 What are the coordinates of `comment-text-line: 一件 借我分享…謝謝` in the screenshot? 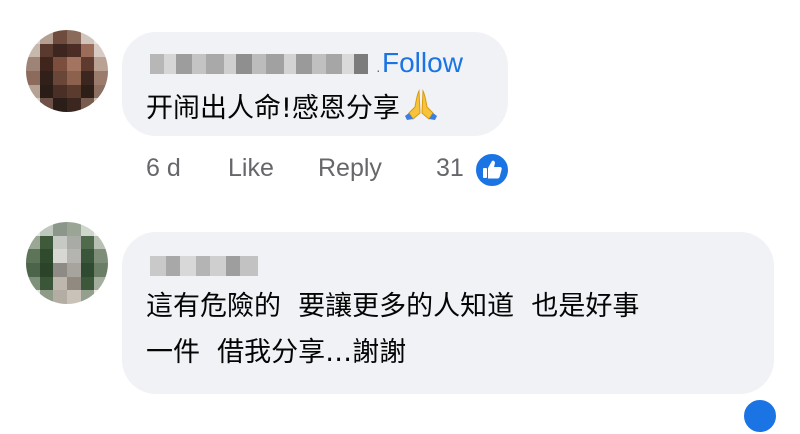 It's located at (276, 352).